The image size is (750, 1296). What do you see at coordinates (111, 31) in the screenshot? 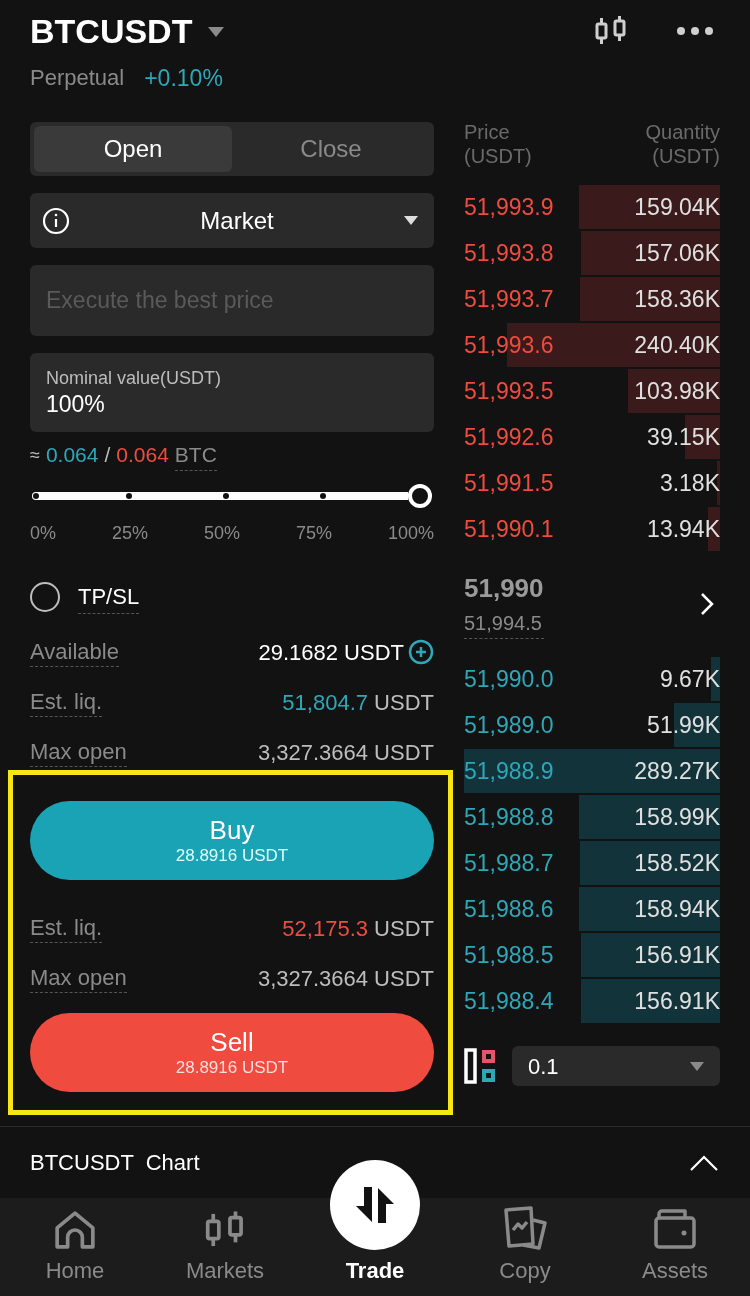
I see `symbol-title: BTCUSDT` at bounding box center [111, 31].